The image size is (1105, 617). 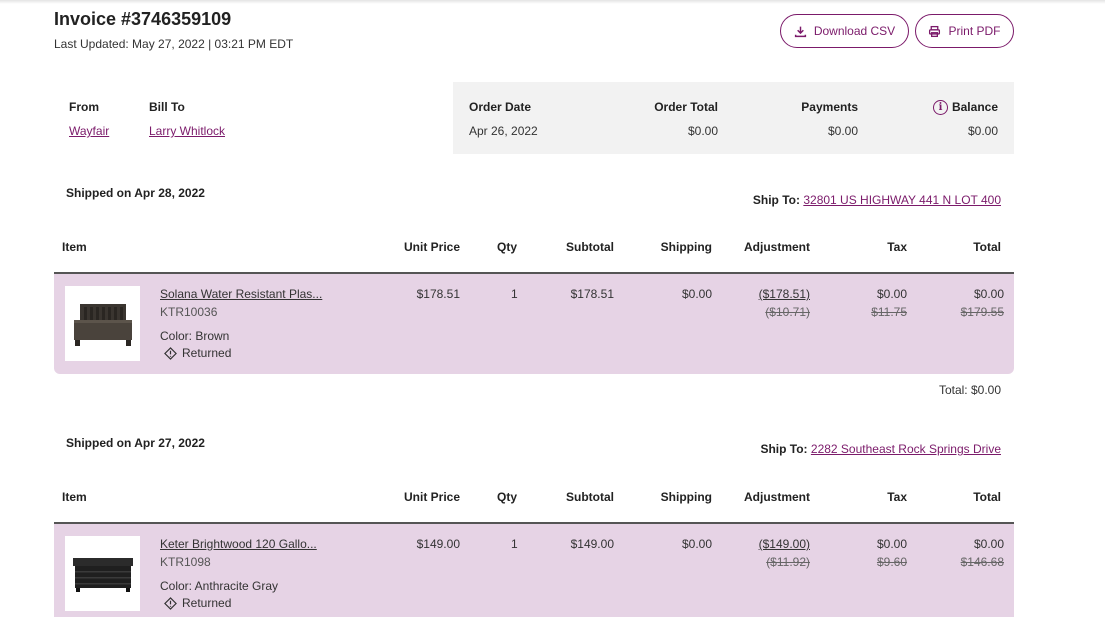 What do you see at coordinates (189, 312) in the screenshot?
I see `product-sku: KTR10036` at bounding box center [189, 312].